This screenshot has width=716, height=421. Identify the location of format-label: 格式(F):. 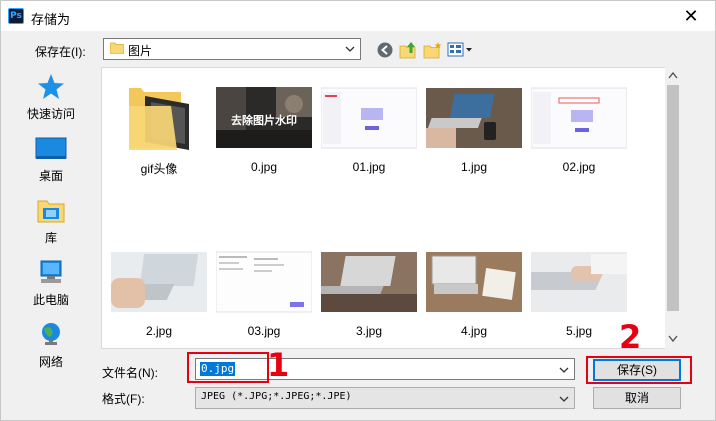
(123, 399).